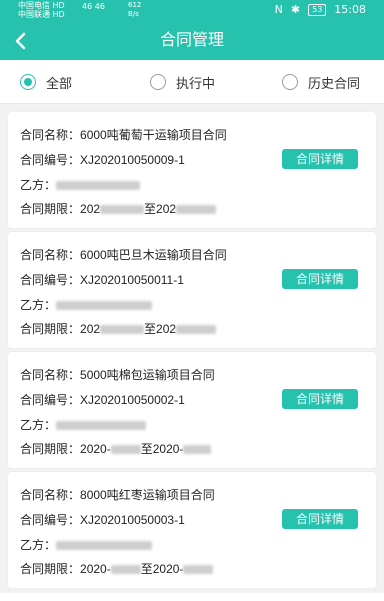 The image size is (384, 601). I want to click on filter-all: 全部, so click(46, 82).